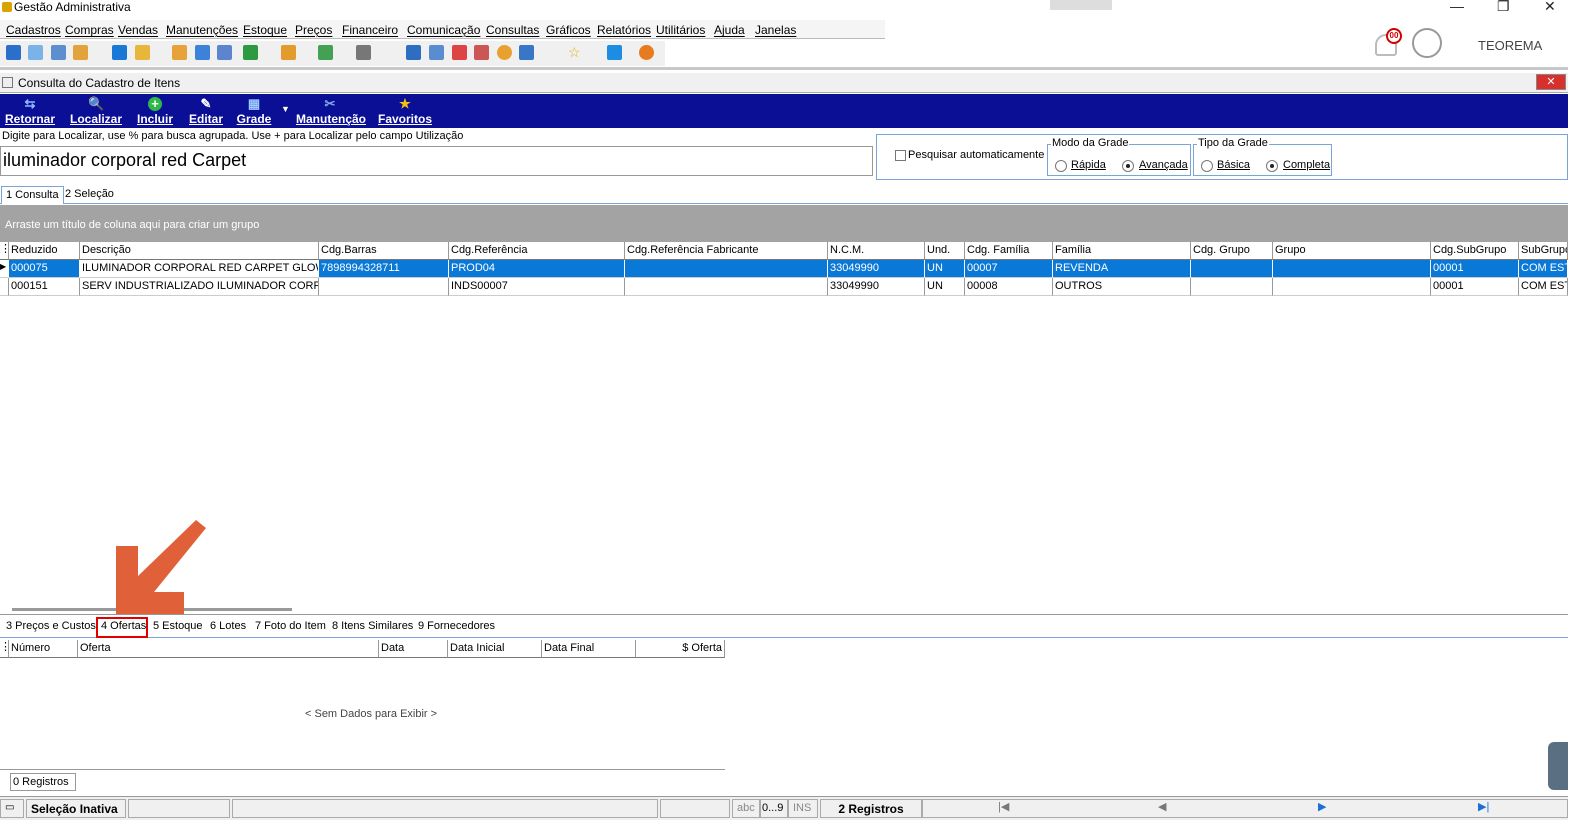 This screenshot has width=1585, height=830. I want to click on col-grupo: Grupo, so click(1352, 251).